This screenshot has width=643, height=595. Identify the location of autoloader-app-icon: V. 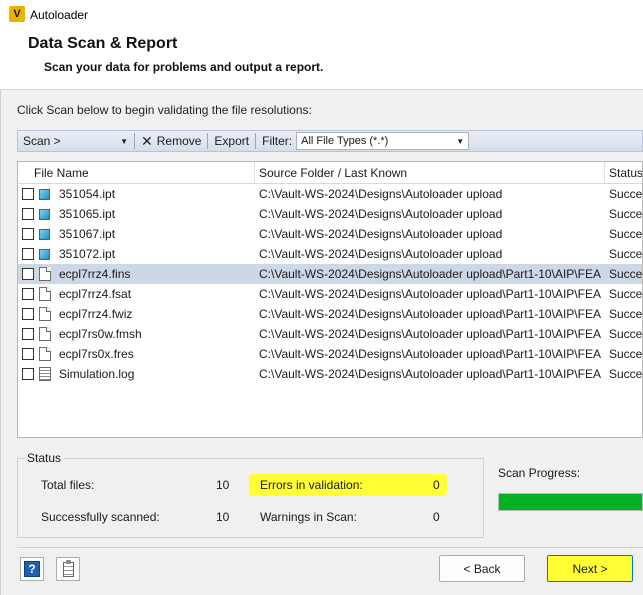
(17, 14).